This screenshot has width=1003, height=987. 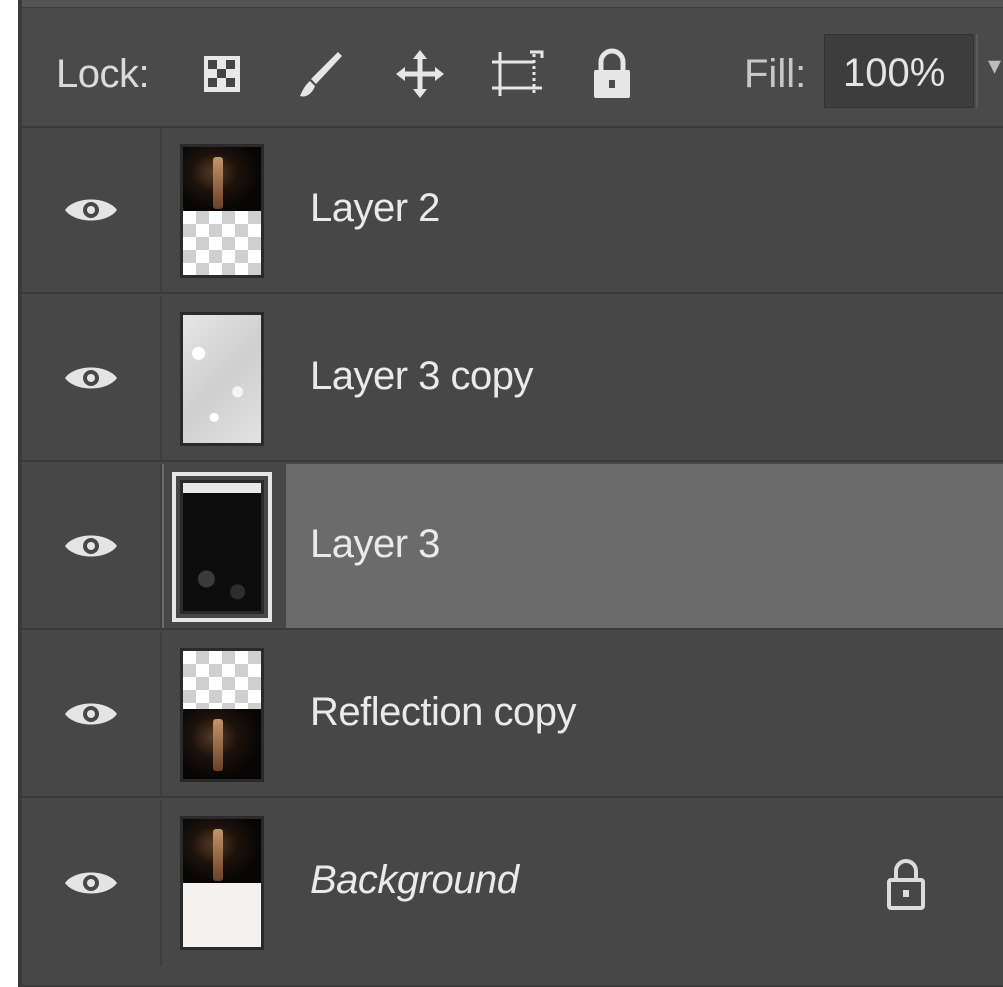 I want to click on lock-label: Lock:, so click(x=103, y=74).